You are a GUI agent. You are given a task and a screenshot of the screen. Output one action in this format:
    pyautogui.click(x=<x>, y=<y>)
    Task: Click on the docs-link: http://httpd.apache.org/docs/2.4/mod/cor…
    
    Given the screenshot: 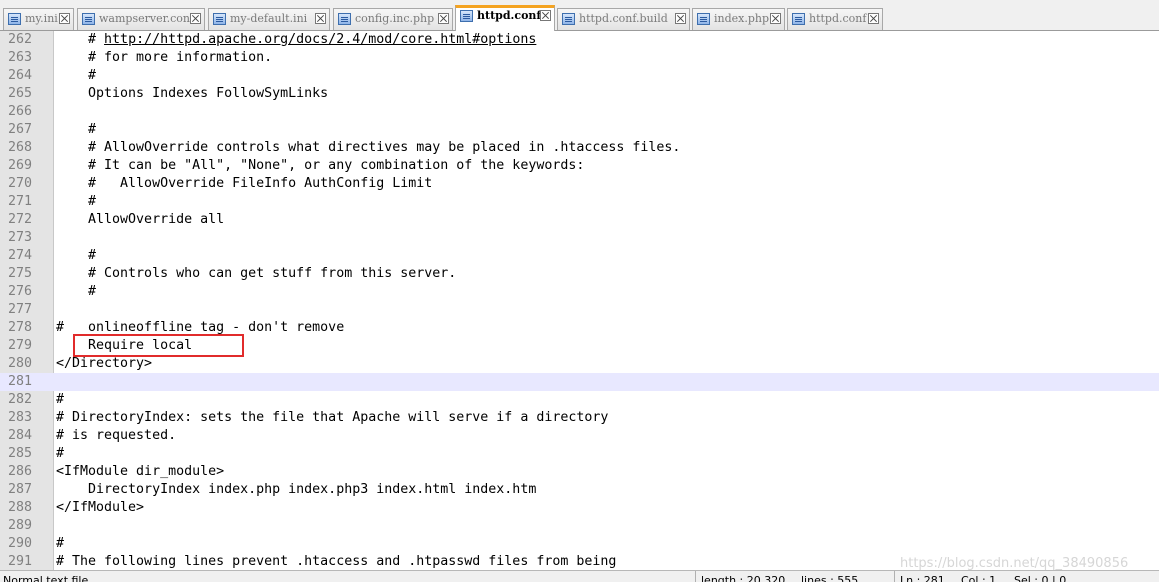 What is the action you would take?
    pyautogui.click(x=320, y=39)
    